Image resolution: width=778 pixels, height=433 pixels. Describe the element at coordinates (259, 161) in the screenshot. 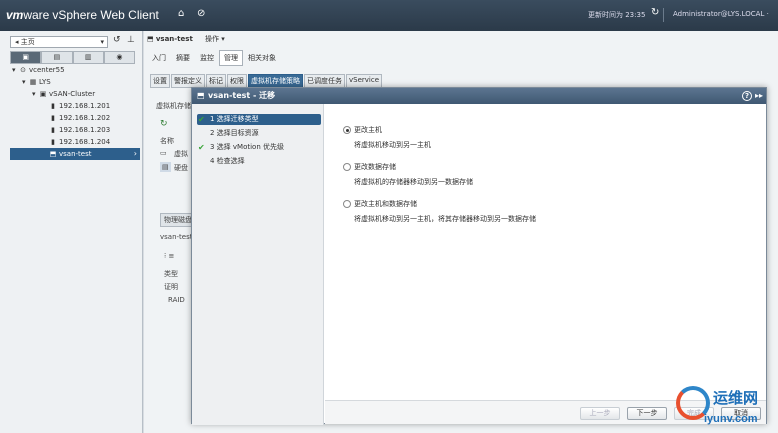

I see `wizard-step: 4 检查选择` at that location.